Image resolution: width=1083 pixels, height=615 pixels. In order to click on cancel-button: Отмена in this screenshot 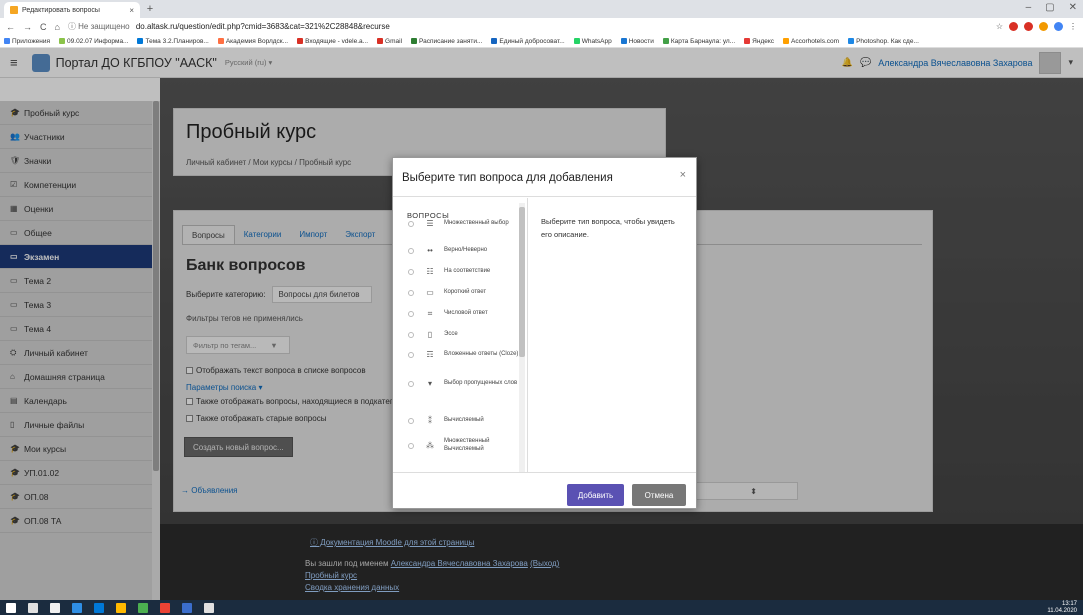, I will do `click(659, 495)`.